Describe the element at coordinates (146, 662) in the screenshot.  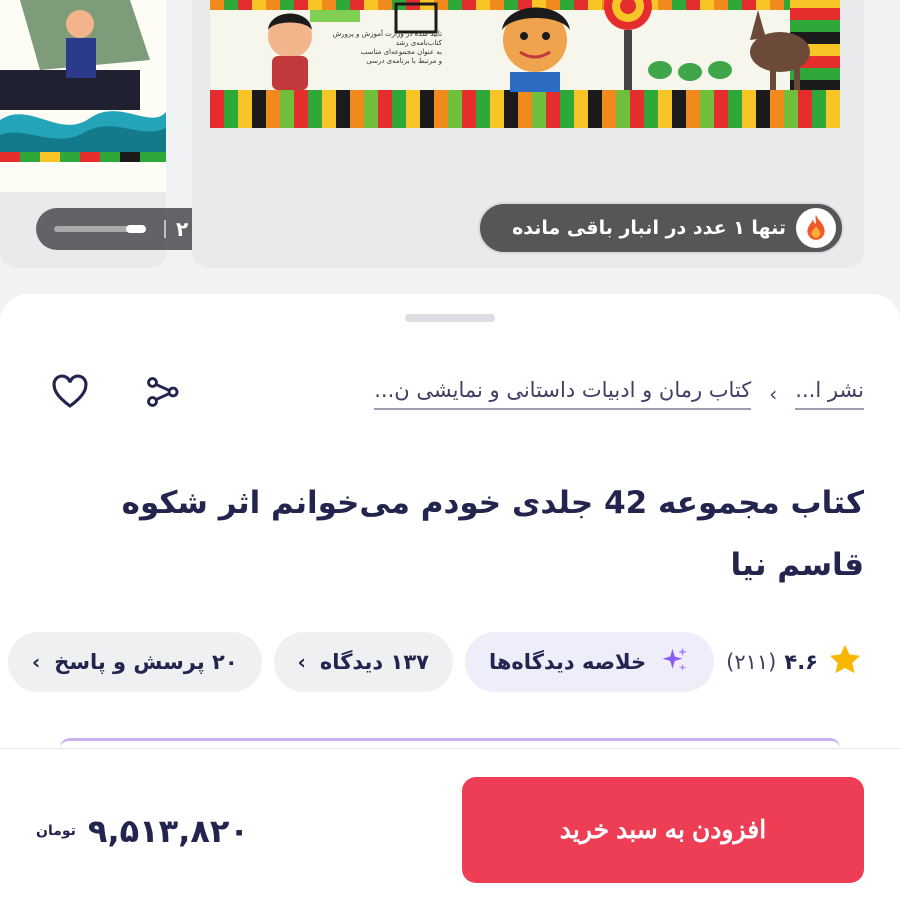
I see `questions-label: ۲۰ پرسش و پاسخ` at that location.